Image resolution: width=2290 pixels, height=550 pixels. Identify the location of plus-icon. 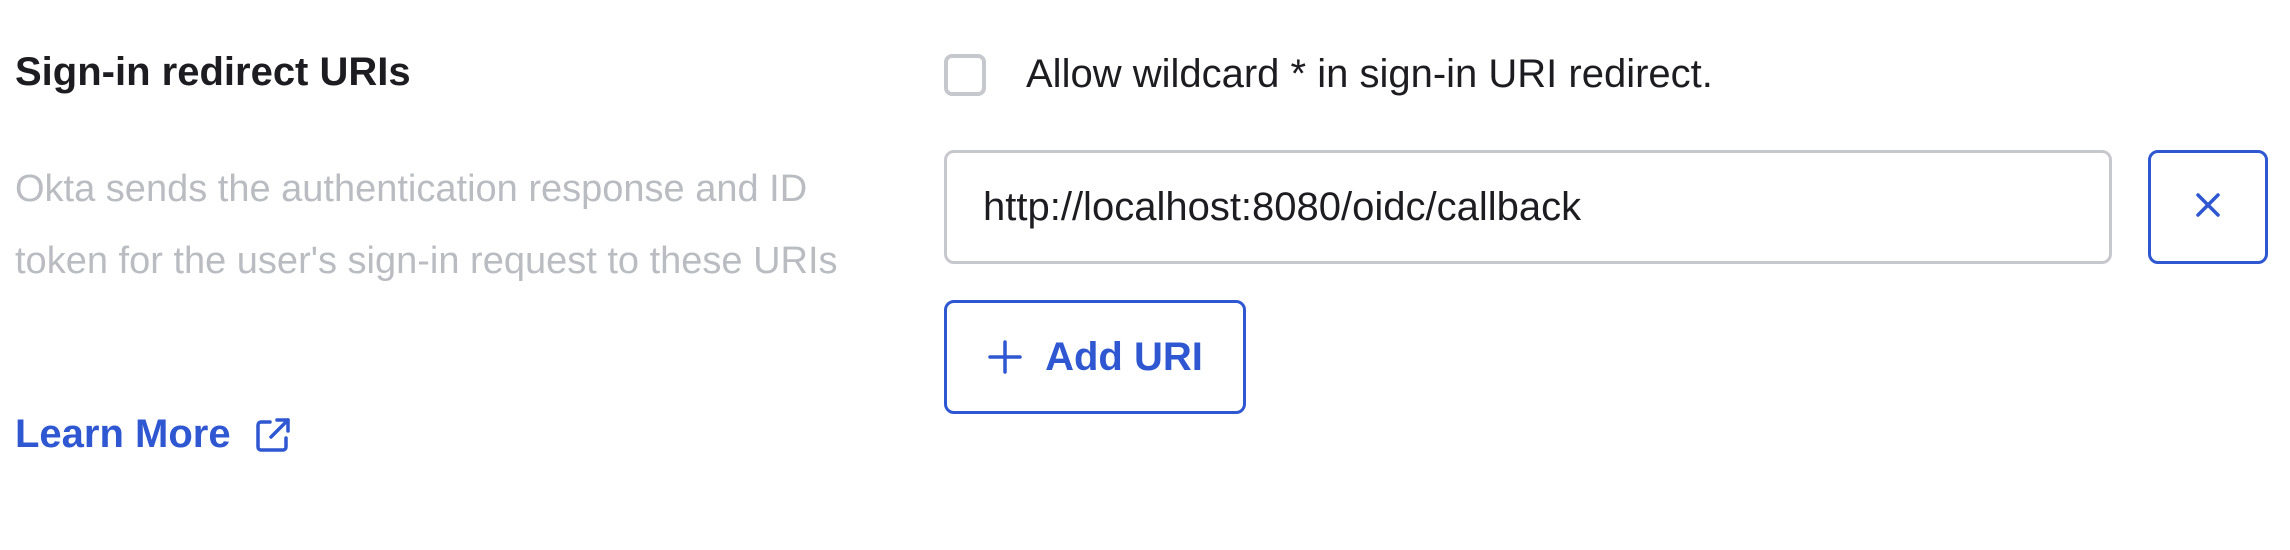
(1005, 357).